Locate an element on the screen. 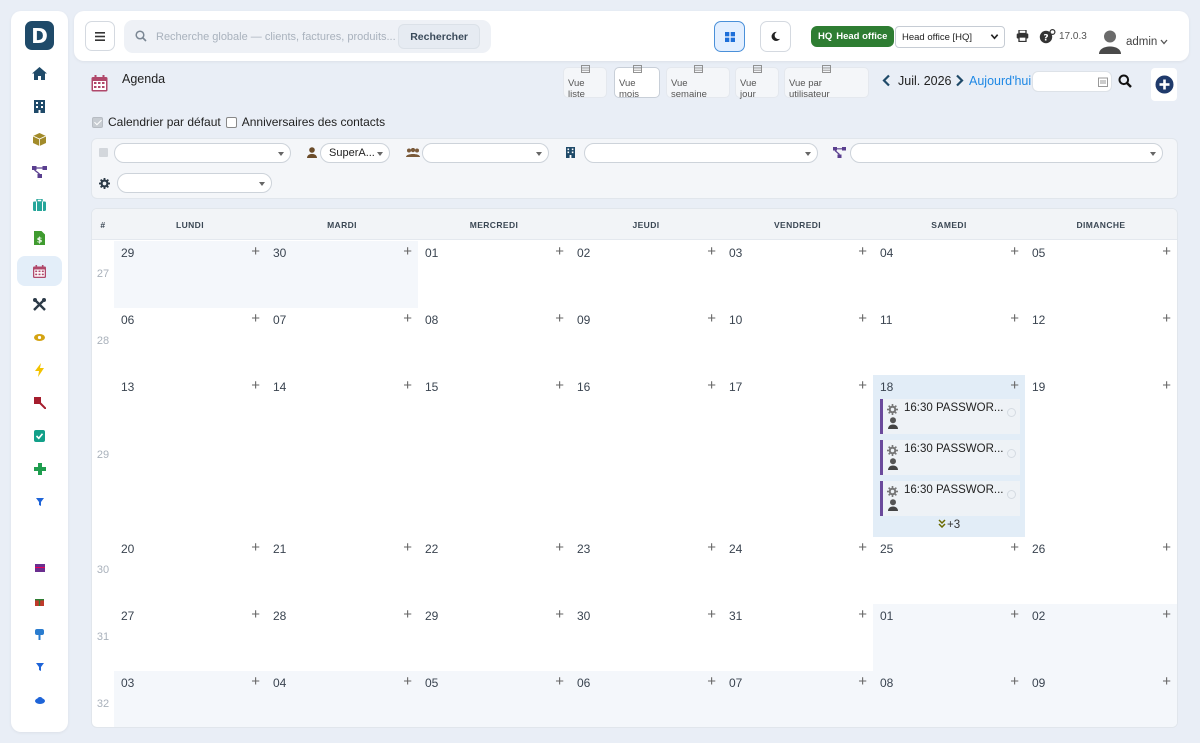 The height and width of the screenshot is (743, 1200). view-button-1: Vue mois is located at coordinates (637, 82).